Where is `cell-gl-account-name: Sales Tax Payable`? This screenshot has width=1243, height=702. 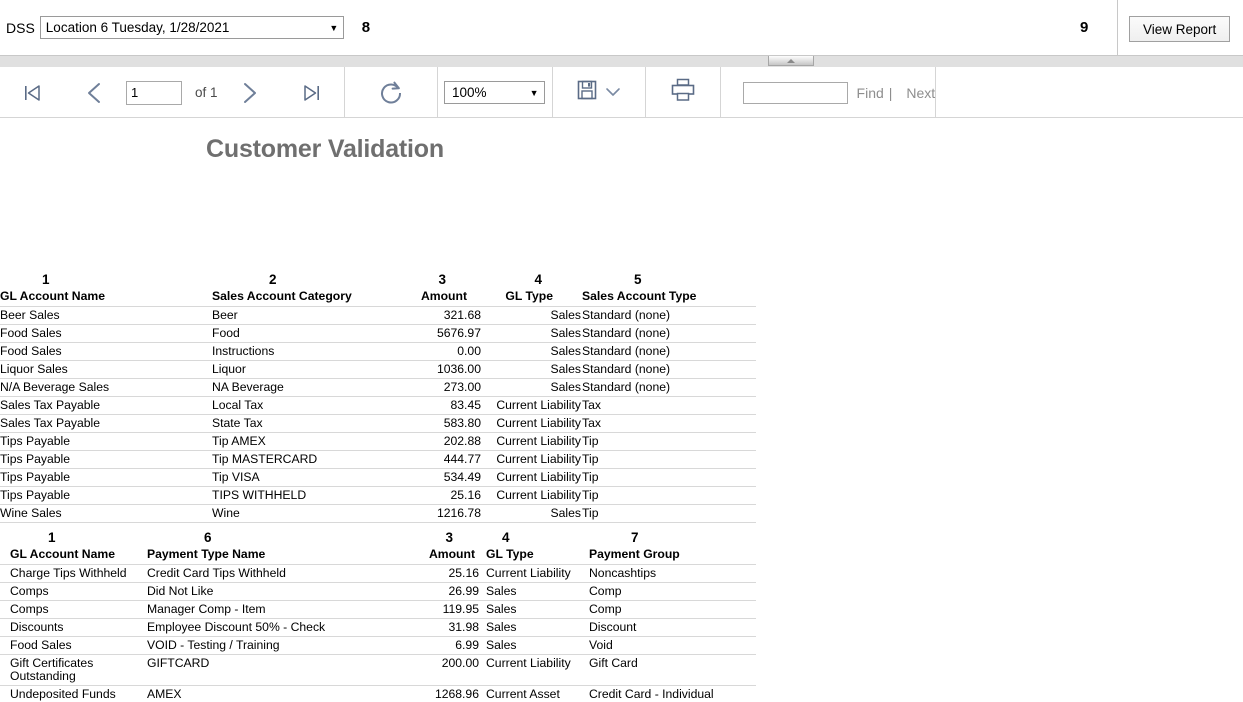 cell-gl-account-name: Sales Tax Payable is located at coordinates (106, 423).